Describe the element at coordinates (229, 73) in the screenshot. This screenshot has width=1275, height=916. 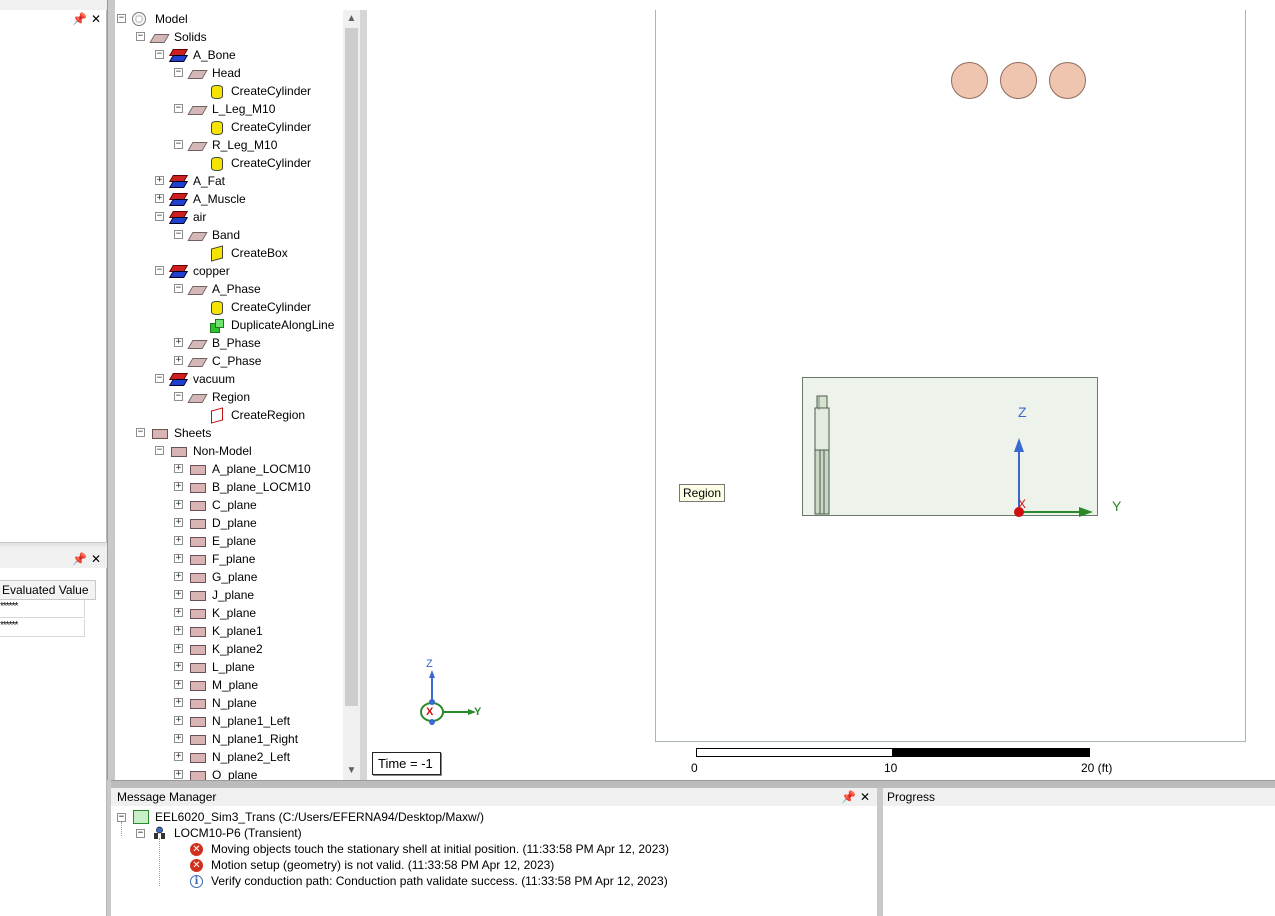
I see `tree-node: − Head` at that location.